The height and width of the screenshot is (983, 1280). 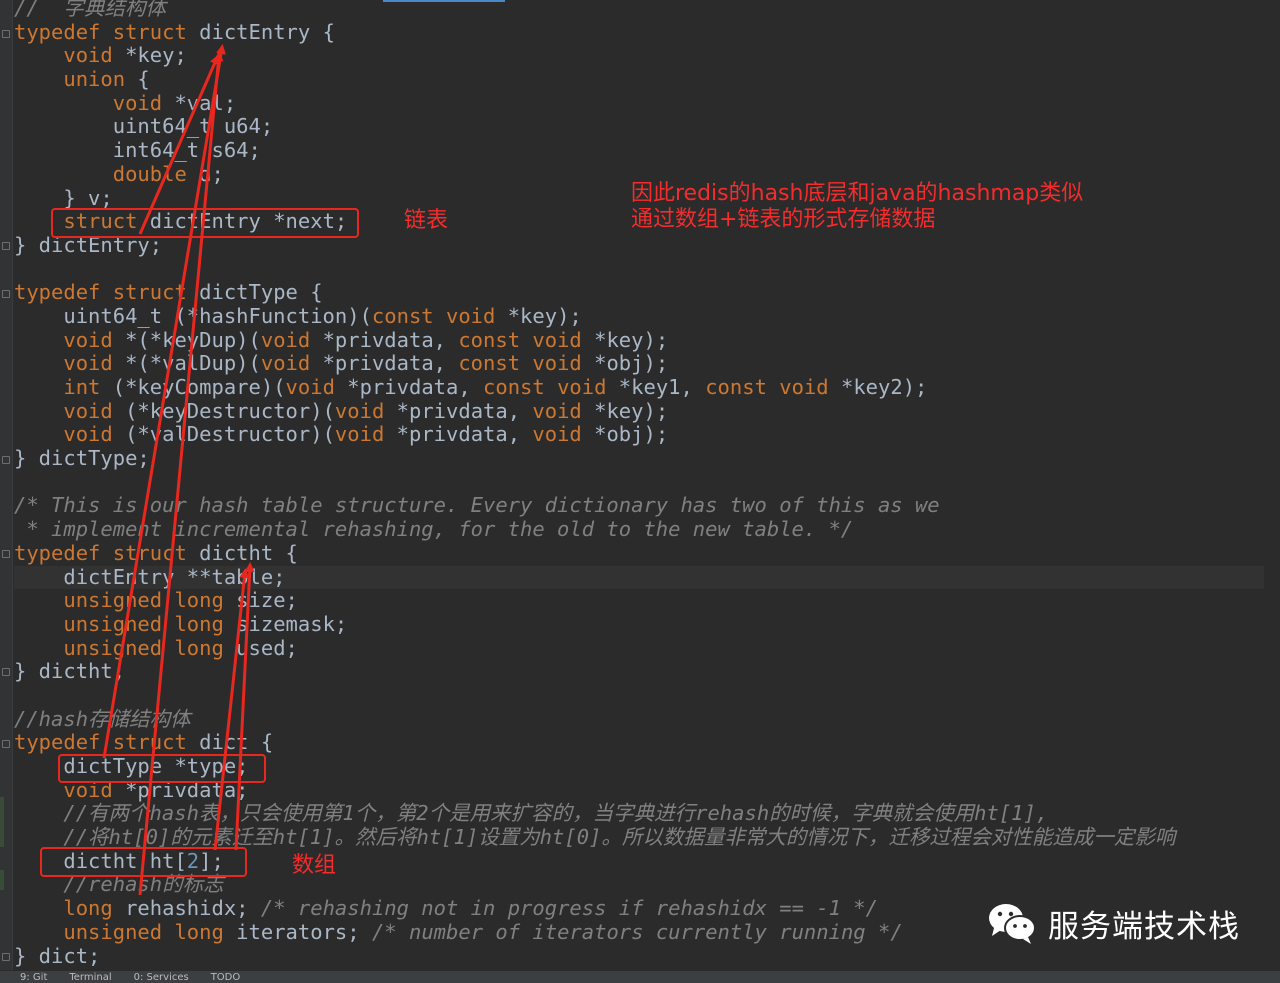 What do you see at coordinates (639, 956) in the screenshot?
I see `code-line: } dict;` at bounding box center [639, 956].